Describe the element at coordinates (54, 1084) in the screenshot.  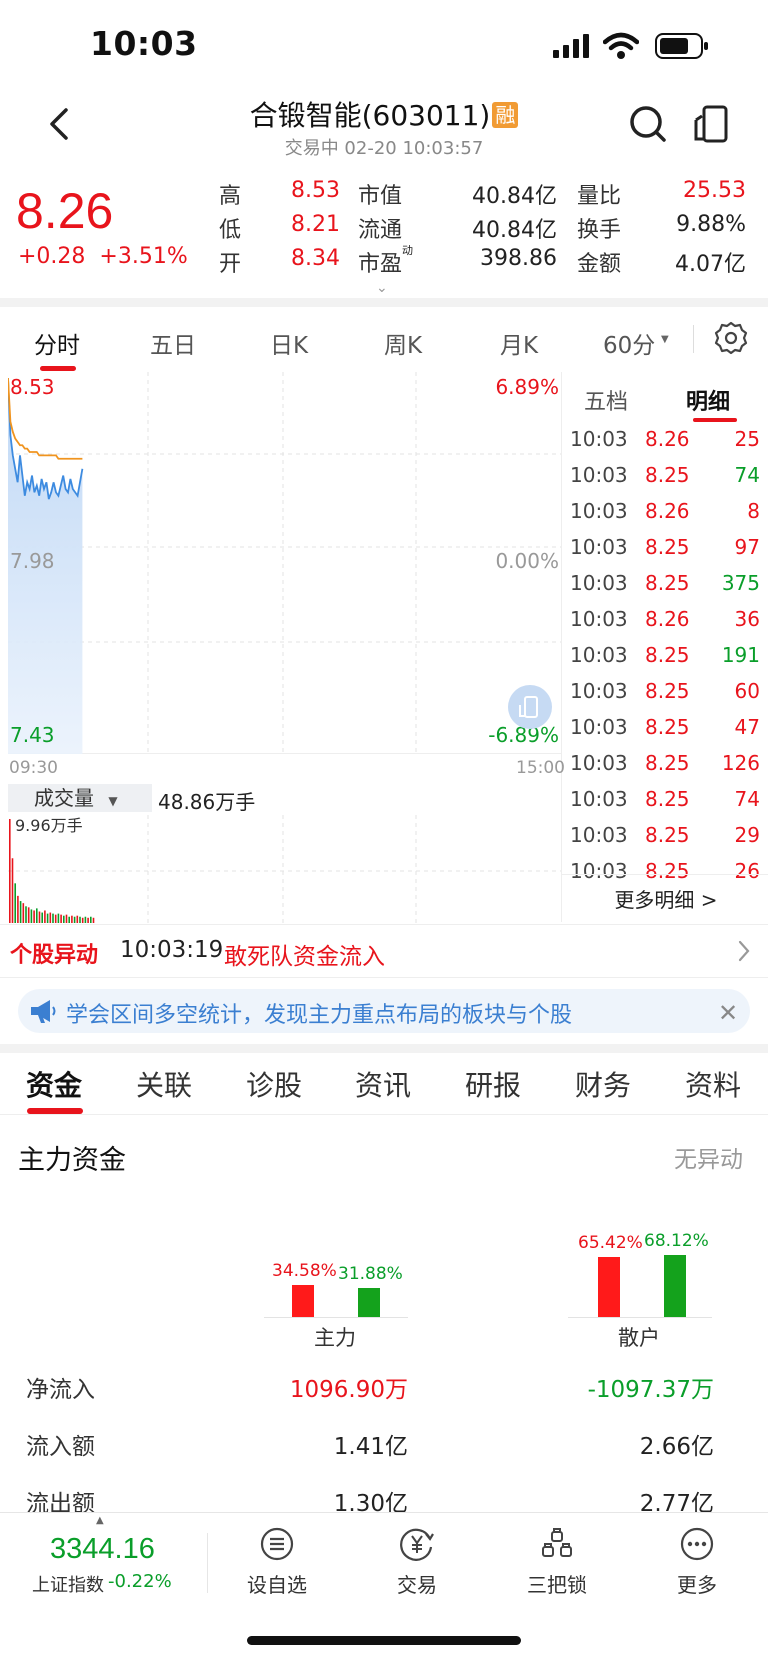
I see `info-tab: 资金` at that location.